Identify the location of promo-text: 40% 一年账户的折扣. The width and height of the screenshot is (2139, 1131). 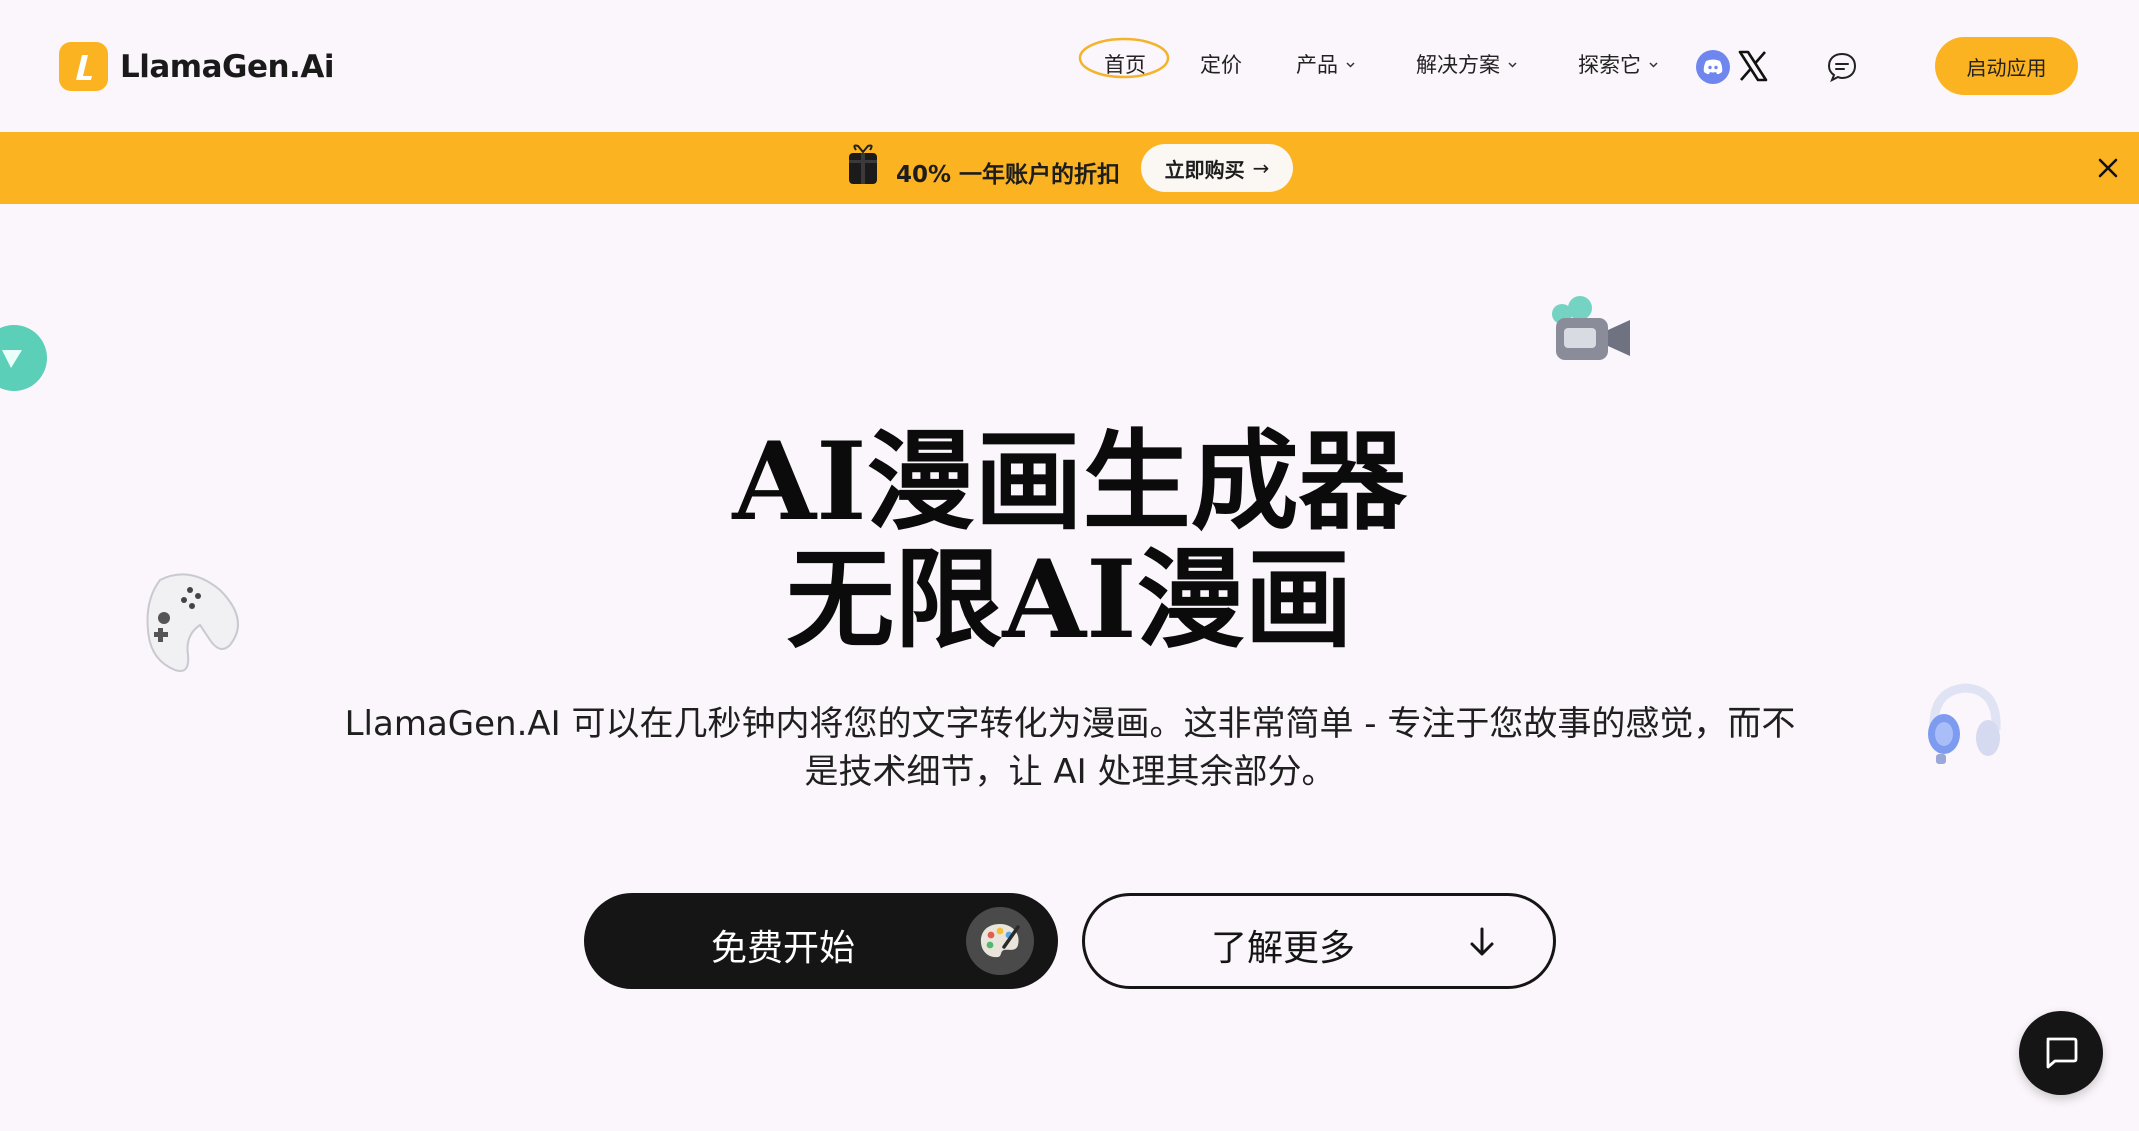
(1008, 175).